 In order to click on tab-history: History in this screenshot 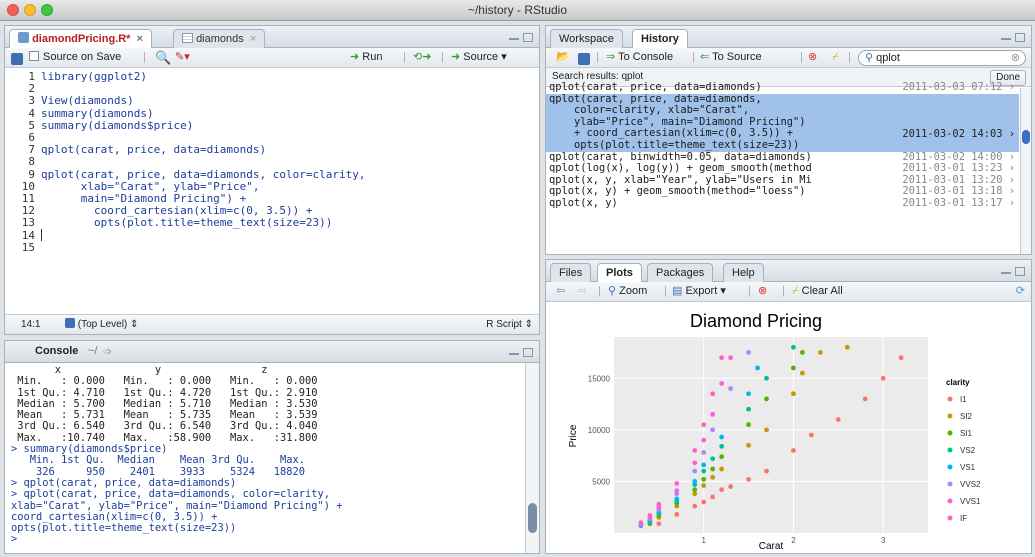, I will do `click(660, 39)`.